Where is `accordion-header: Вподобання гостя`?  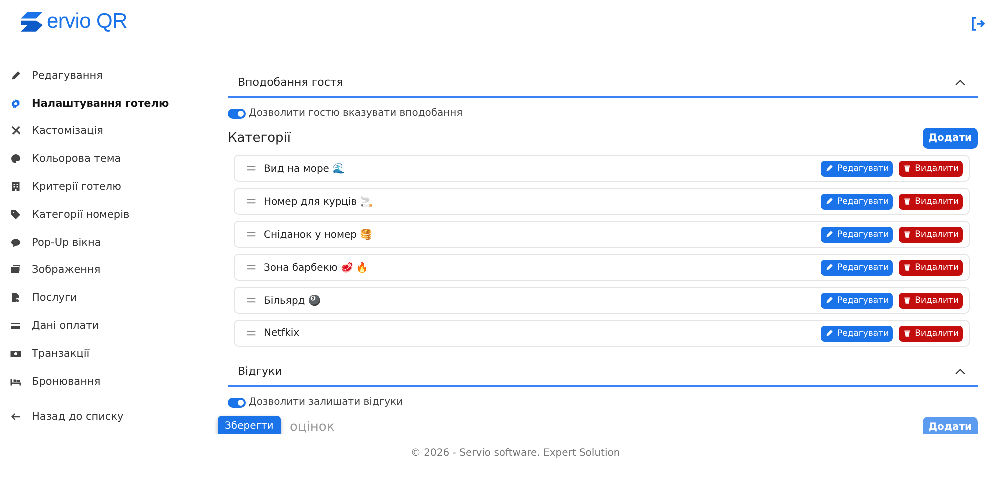 accordion-header: Вподобання гостя is located at coordinates (603, 84).